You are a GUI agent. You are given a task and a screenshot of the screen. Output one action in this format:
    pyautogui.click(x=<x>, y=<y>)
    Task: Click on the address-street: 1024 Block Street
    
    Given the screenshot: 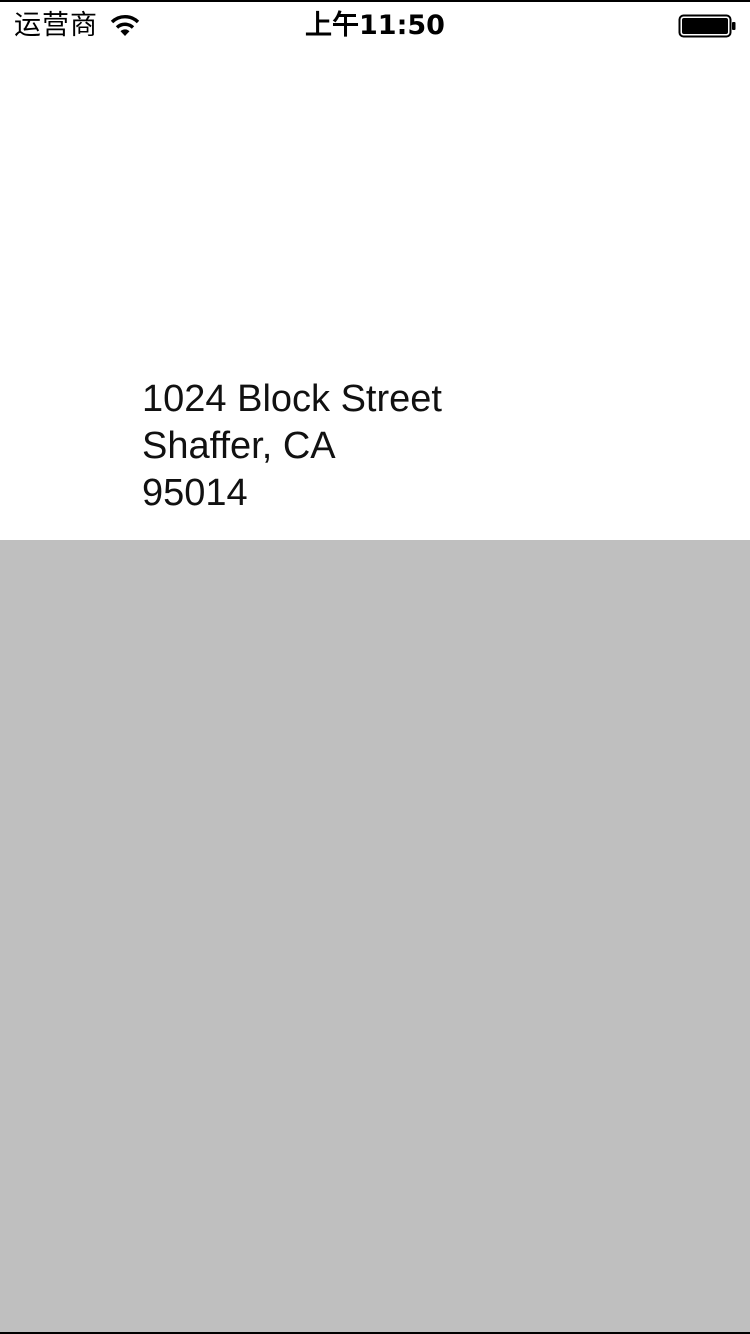 What is the action you would take?
    pyautogui.click(x=292, y=399)
    